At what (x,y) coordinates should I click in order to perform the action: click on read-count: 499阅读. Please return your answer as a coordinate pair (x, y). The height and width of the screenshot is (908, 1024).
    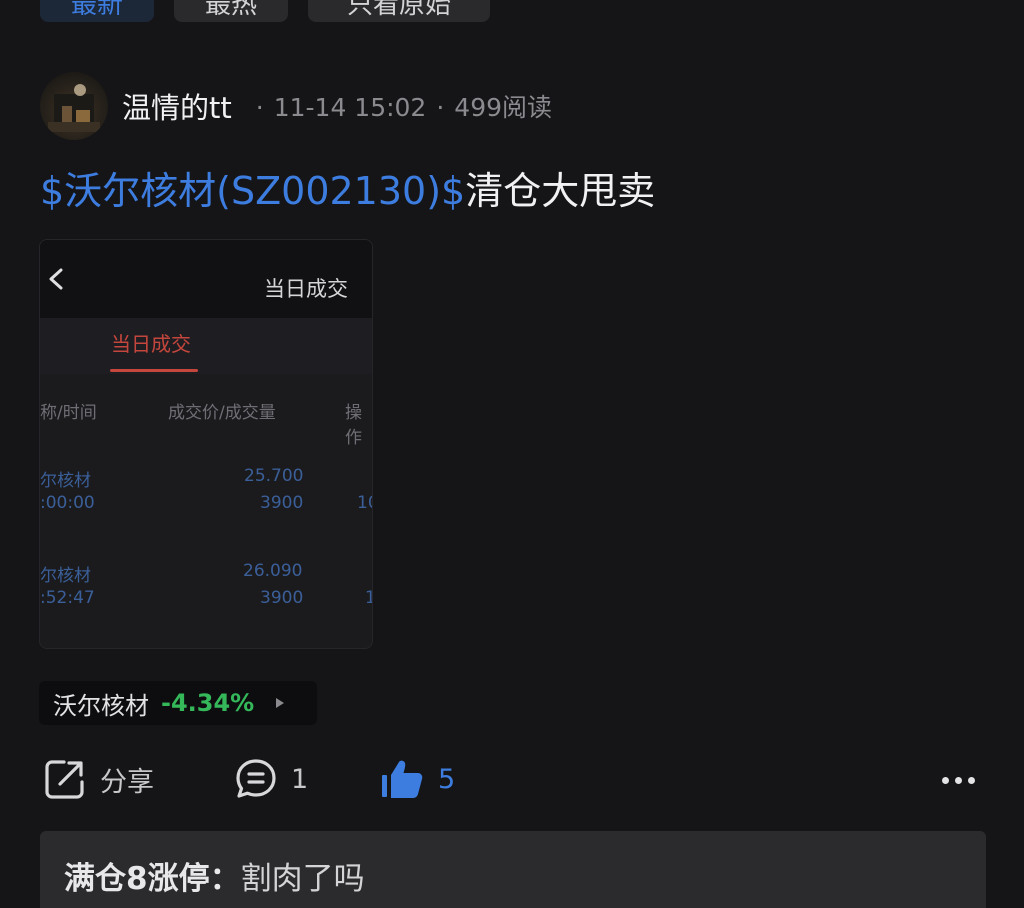
    Looking at the image, I should click on (503, 107).